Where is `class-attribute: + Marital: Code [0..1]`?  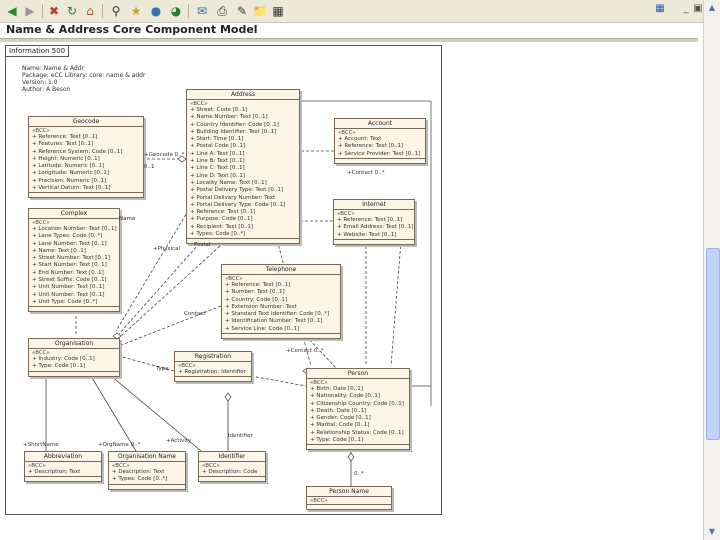
class-attribute: + Marital: Code [0..1] is located at coordinates (340, 425).